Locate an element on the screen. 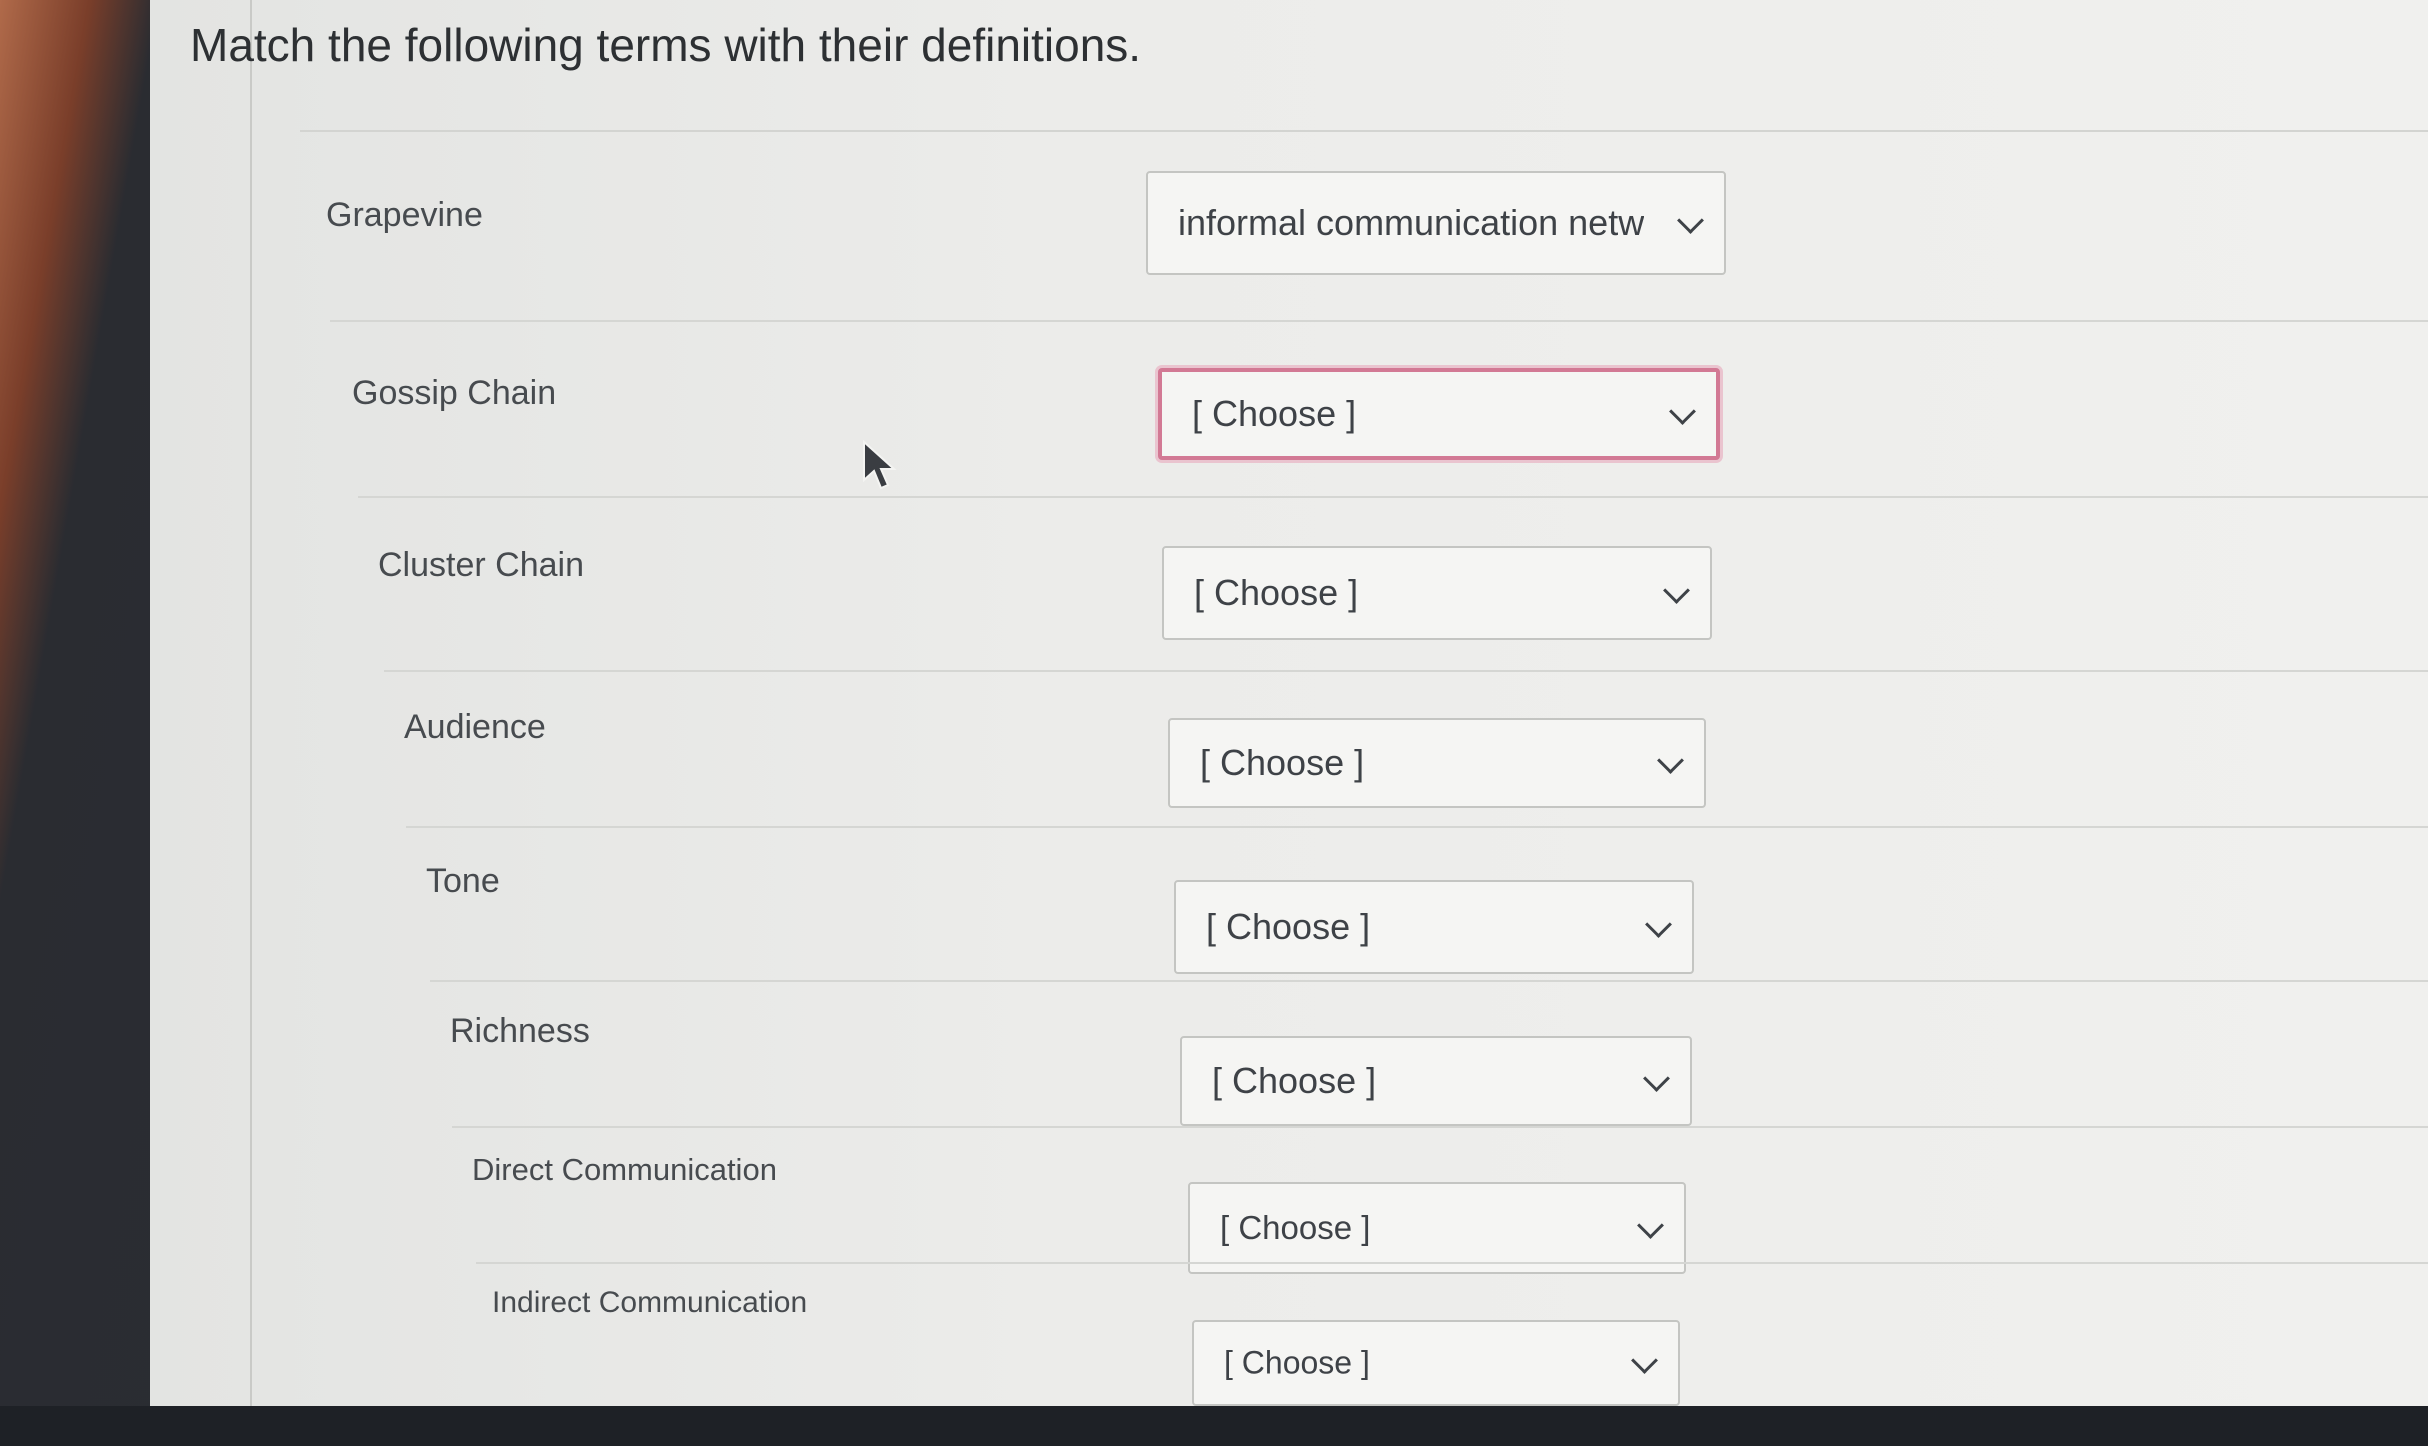 This screenshot has height=1446, width=2428. match-row-richness: Richness [ Choose ] is located at coordinates (1430, 1092).